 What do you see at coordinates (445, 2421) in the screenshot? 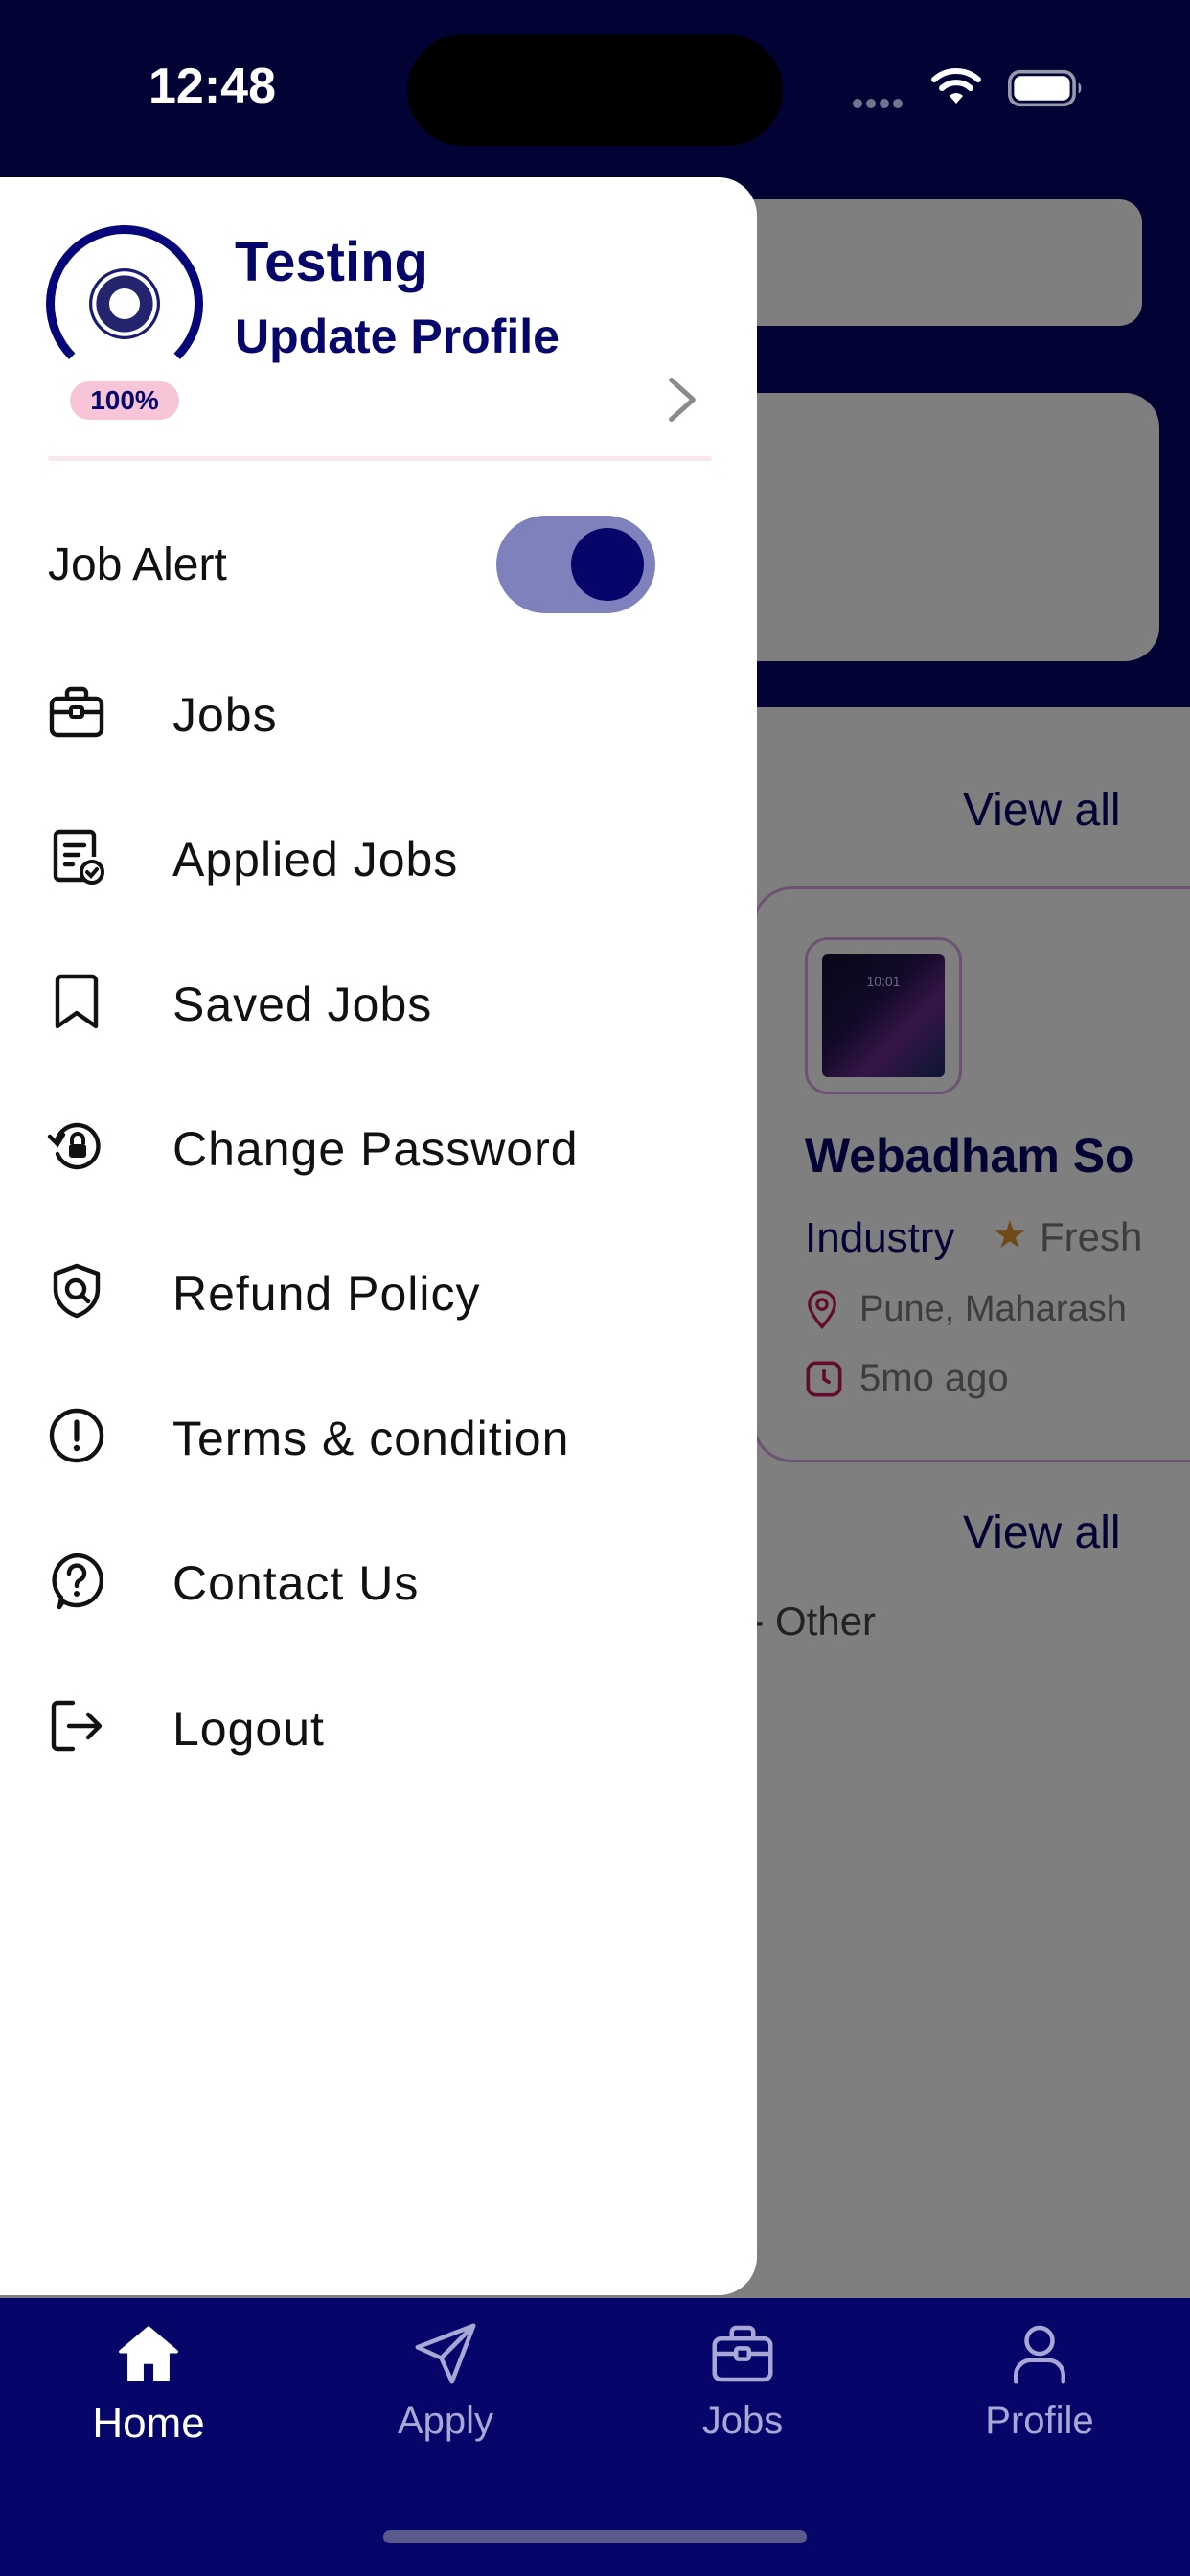
I see `nav-label: Apply` at bounding box center [445, 2421].